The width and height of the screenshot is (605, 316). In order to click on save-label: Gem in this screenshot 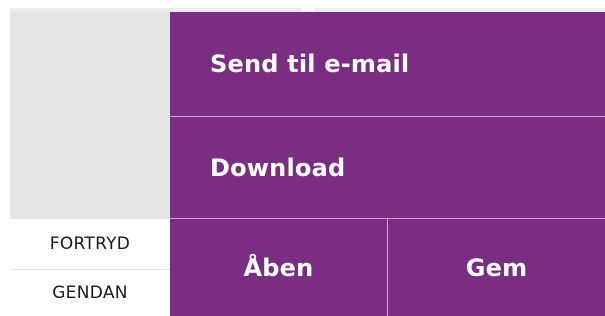, I will do `click(496, 267)`.